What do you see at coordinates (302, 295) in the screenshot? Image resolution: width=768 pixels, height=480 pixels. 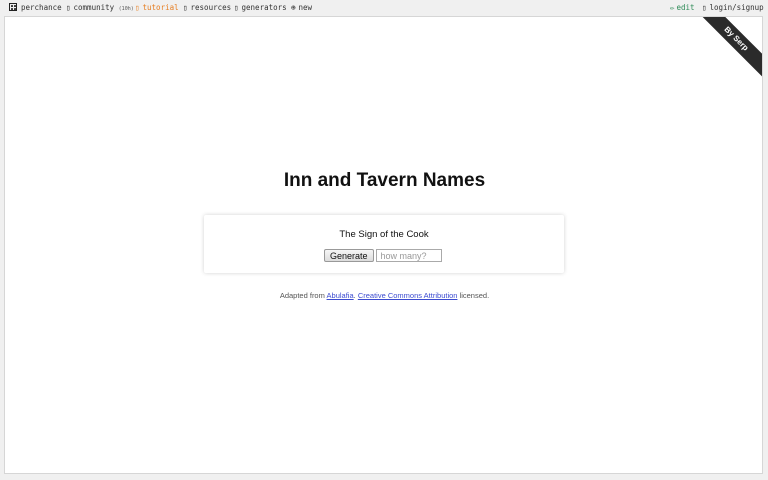 I see `attribution-prefix: Adapted from` at bounding box center [302, 295].